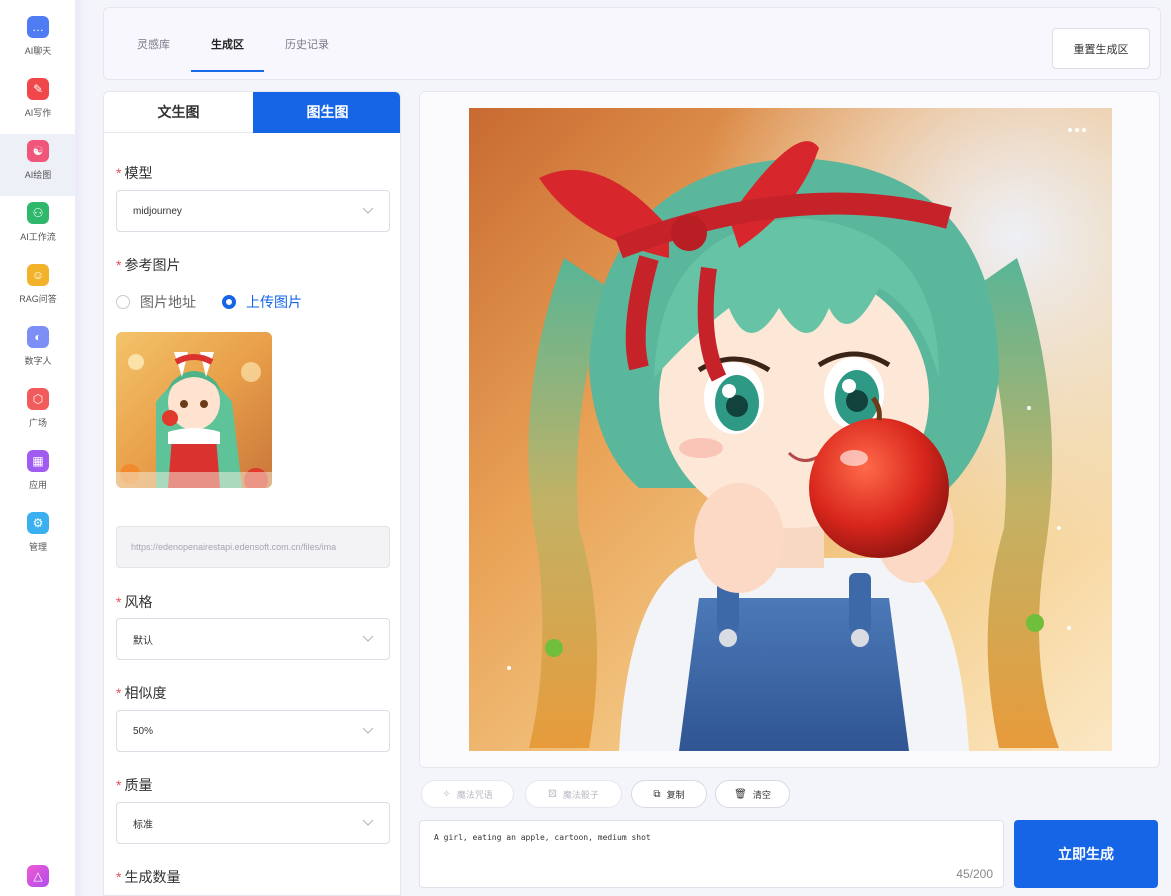  I want to click on style-select: 默认, so click(253, 639).